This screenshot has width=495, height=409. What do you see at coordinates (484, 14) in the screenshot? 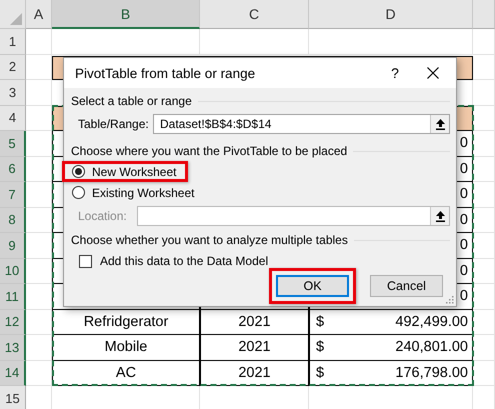
I see `column-header` at bounding box center [484, 14].